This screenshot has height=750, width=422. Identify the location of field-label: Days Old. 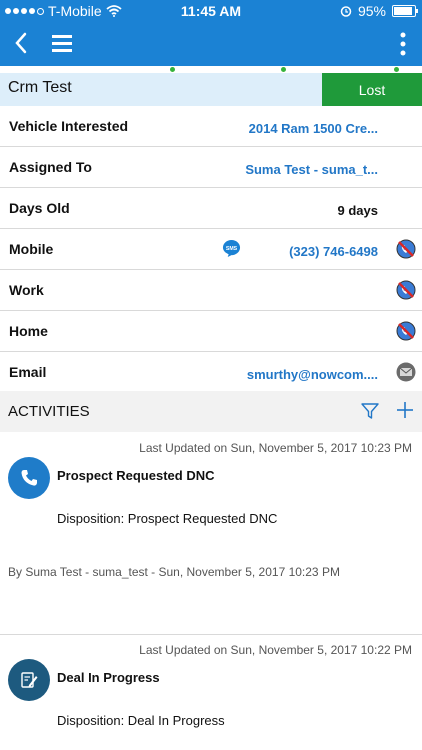
(39, 208).